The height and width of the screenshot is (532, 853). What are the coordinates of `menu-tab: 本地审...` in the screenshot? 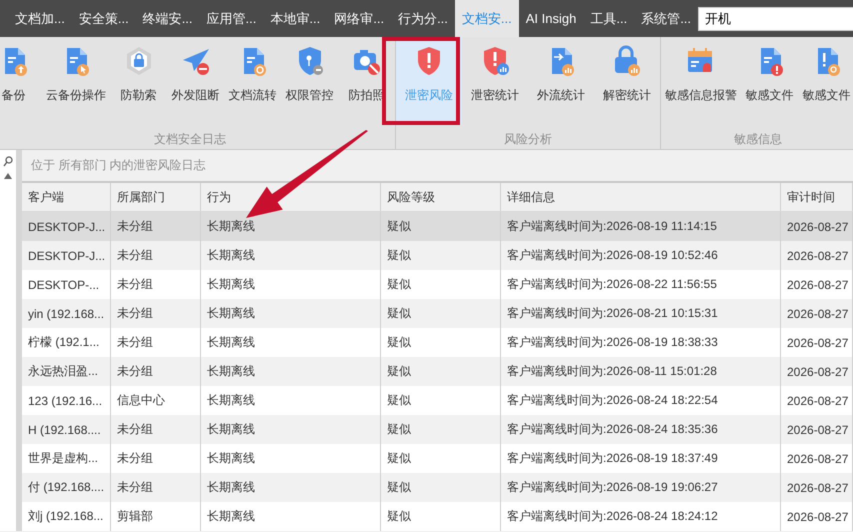 It's located at (295, 18).